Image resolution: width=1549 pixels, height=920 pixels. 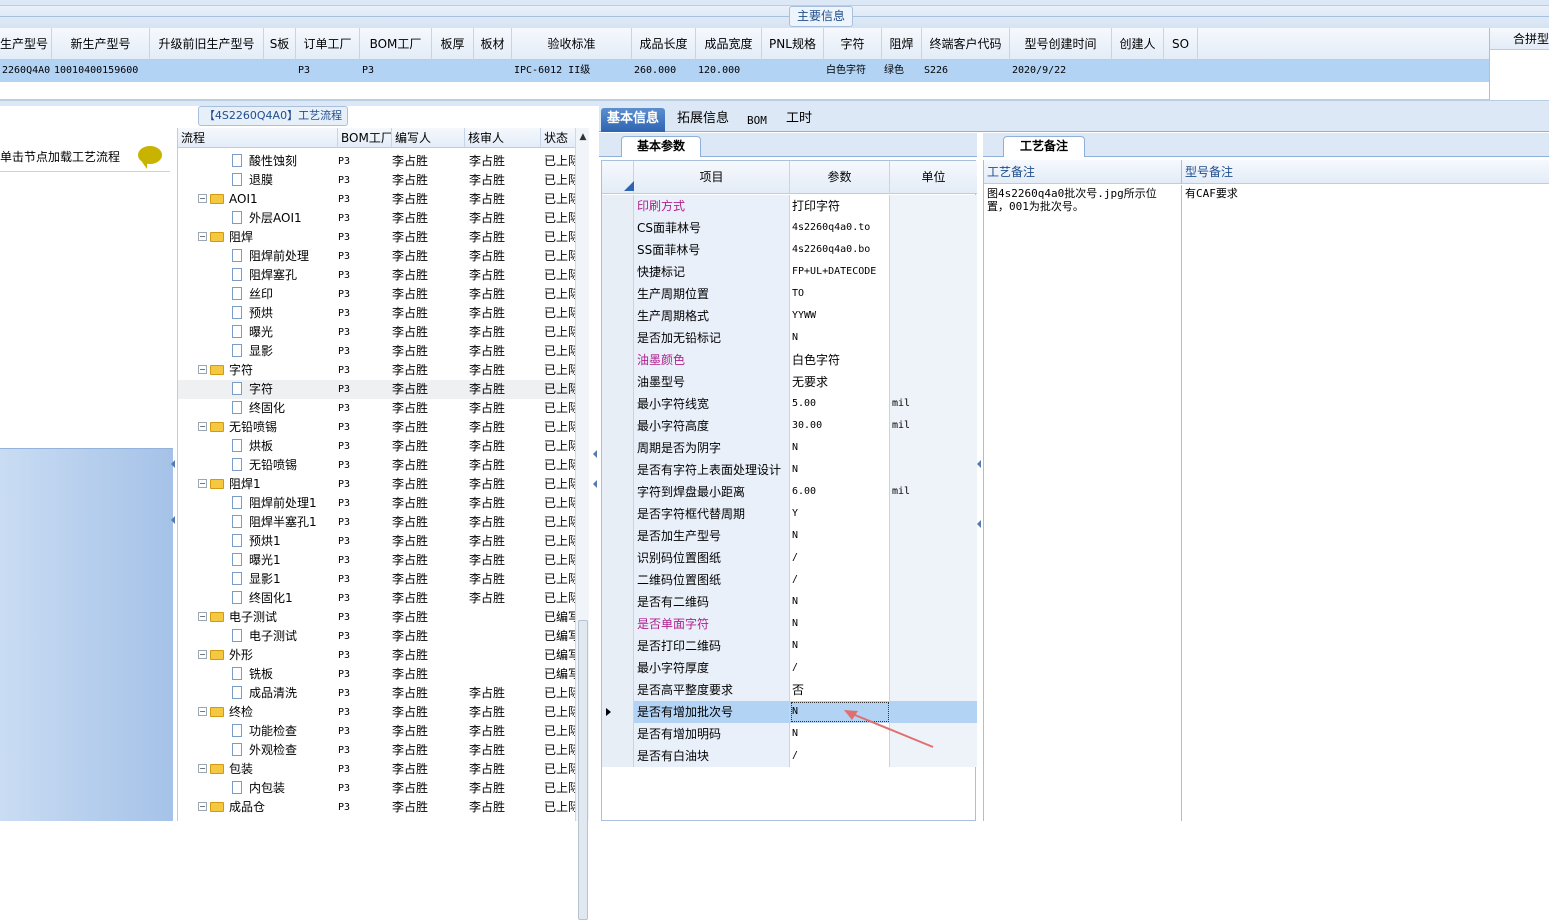 What do you see at coordinates (258, 788) in the screenshot?
I see `tree-node: 内包装` at bounding box center [258, 788].